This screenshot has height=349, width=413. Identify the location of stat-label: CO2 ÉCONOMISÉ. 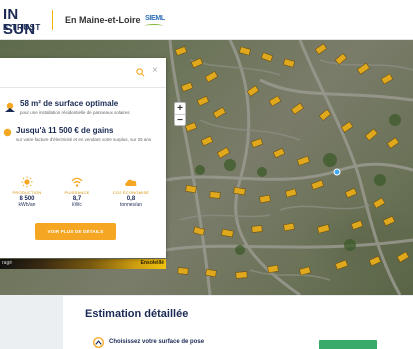
(131, 192).